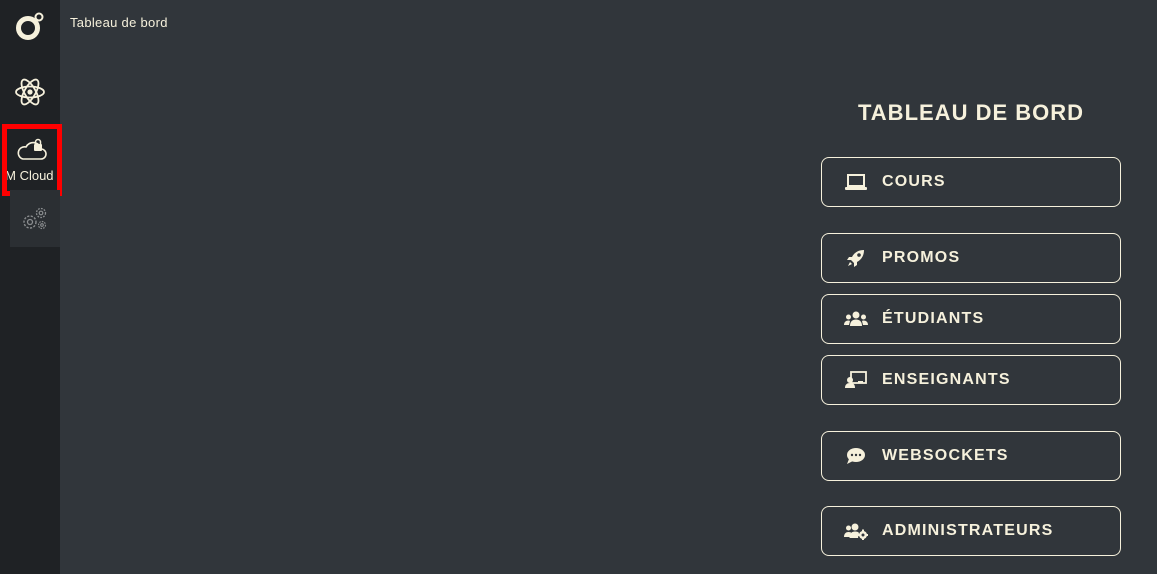 The width and height of the screenshot is (1157, 574). What do you see at coordinates (856, 456) in the screenshot?
I see `comment-icon` at bounding box center [856, 456].